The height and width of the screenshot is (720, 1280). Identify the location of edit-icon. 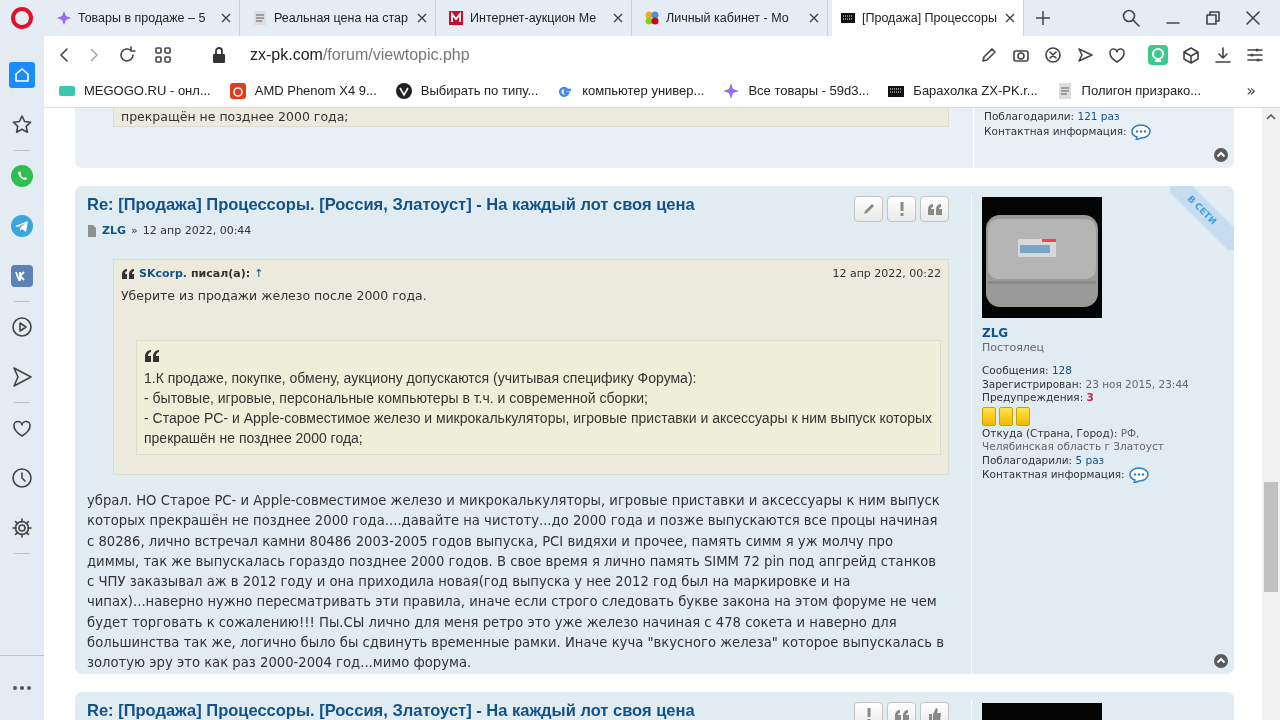
(989, 55).